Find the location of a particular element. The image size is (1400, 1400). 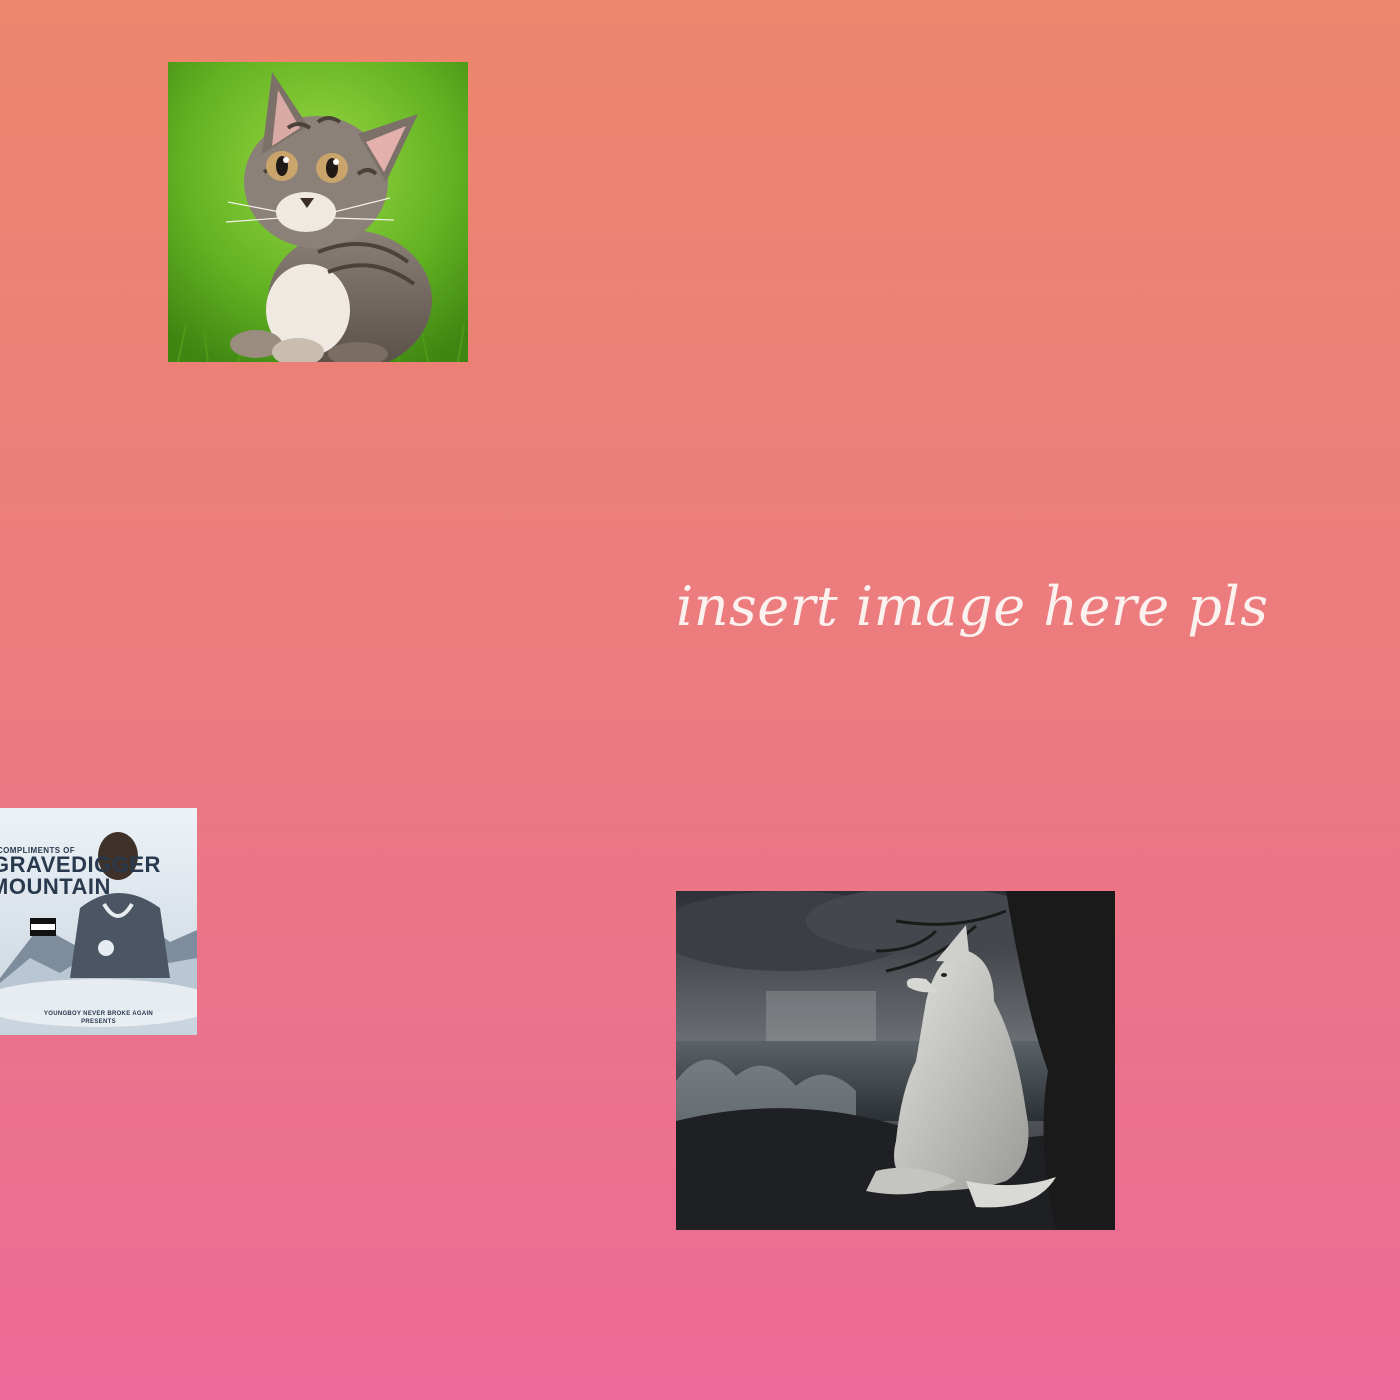

album-illustration is located at coordinates (98, 921).